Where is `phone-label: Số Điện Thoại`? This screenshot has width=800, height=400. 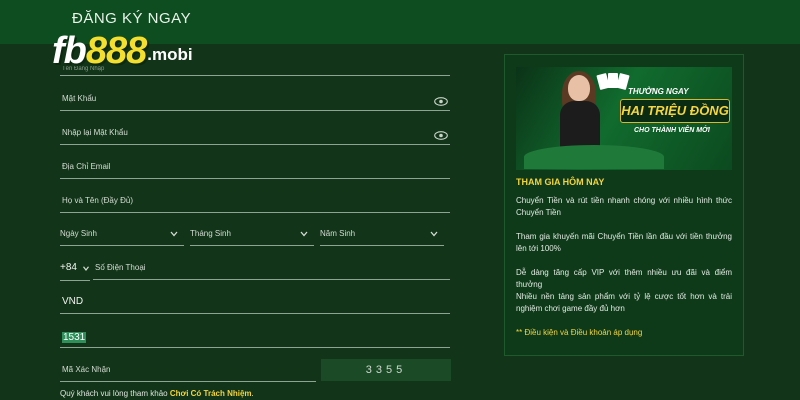 phone-label: Số Điện Thoại is located at coordinates (120, 267).